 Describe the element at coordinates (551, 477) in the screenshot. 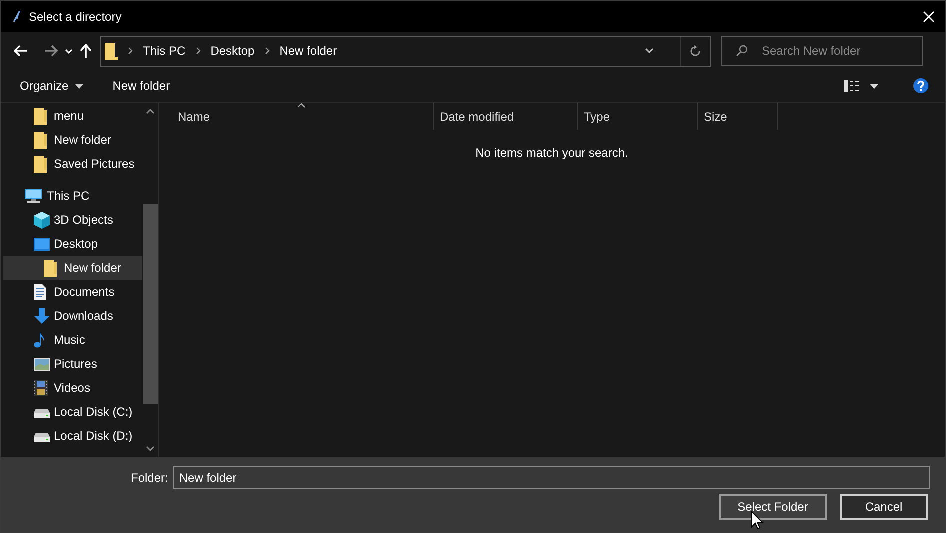

I see `folder-name-field: New folder` at that location.